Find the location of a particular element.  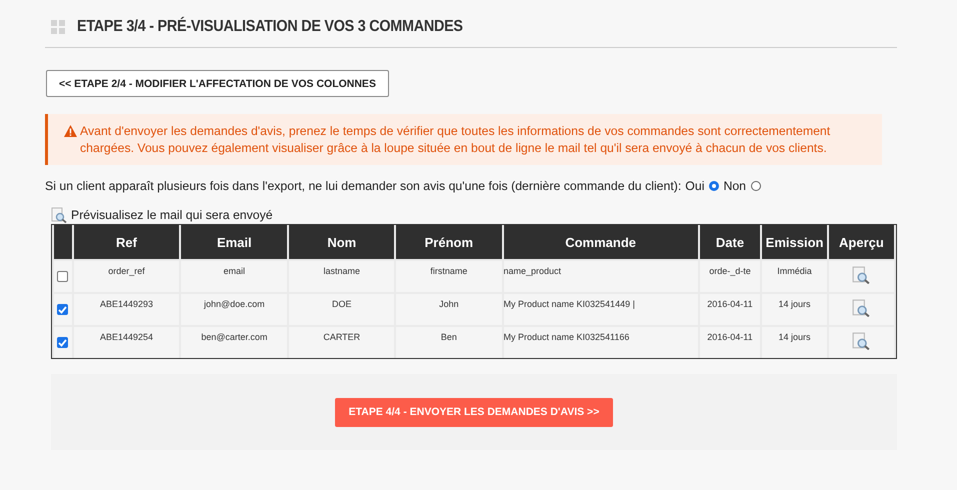

alert-text: Avant d'envoyer les demandes d'avis, prenez le temps de vérifier que toutes les informations de vos commandes sont correctementement chargées. Vous pouvez également visualiser grâce à la loupe située en bout de ligne le mail tel qu'il sera envoyé à chacun de vos clients. is located at coordinates (456, 140).